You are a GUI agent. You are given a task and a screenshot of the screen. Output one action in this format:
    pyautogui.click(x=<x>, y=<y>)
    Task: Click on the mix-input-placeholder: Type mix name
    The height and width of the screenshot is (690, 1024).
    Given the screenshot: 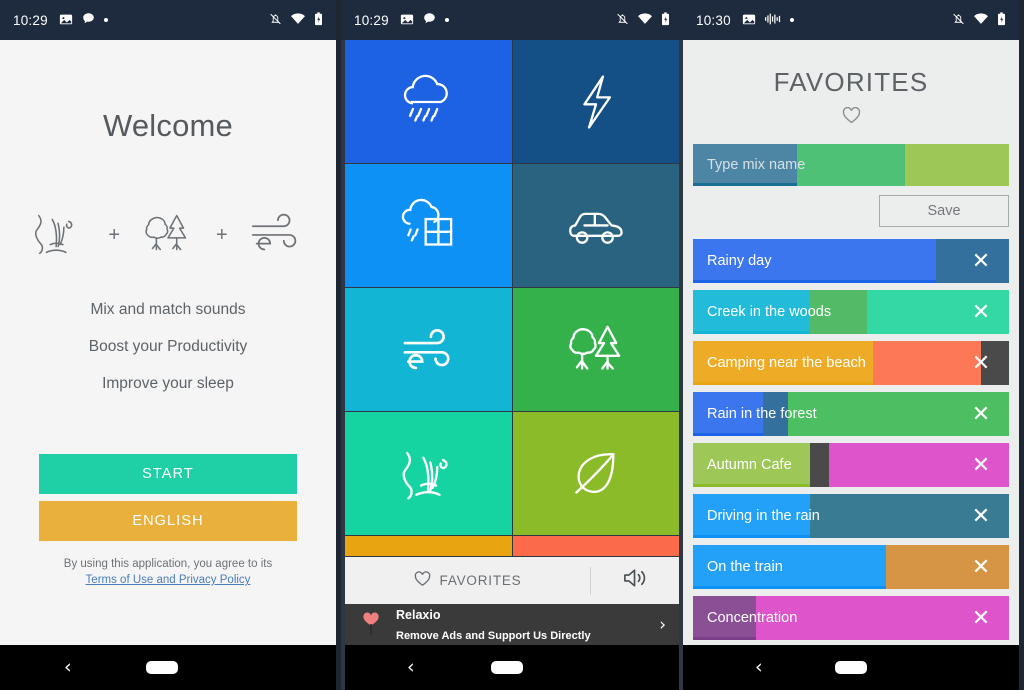 What is the action you would take?
    pyautogui.click(x=756, y=165)
    